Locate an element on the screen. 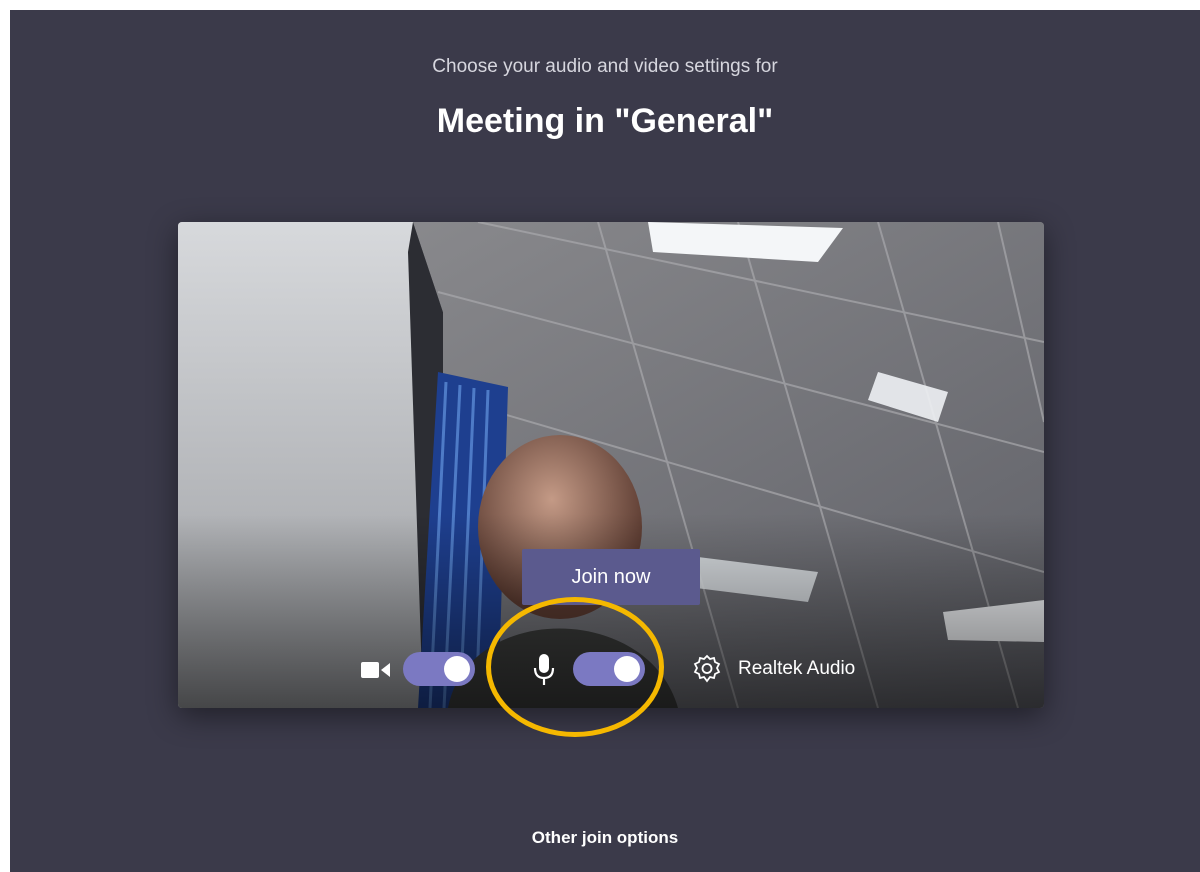 Image resolution: width=1200 pixels, height=872 pixels. camera-toggle is located at coordinates (439, 669).